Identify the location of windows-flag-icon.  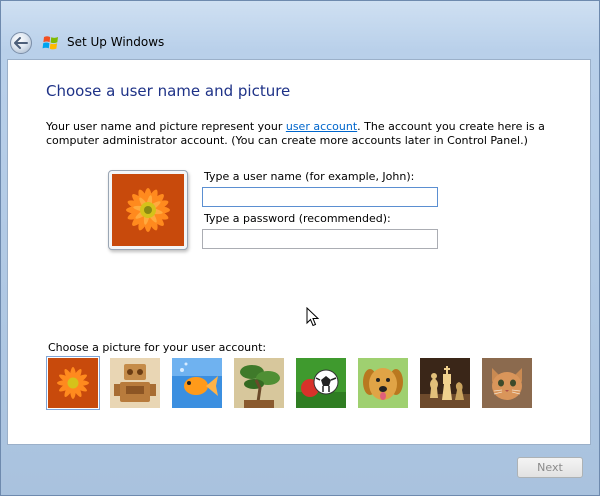
(50, 43).